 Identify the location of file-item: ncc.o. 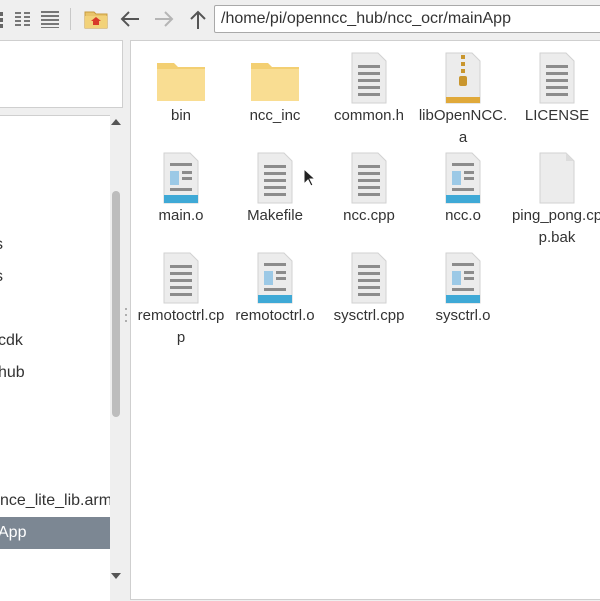
(463, 188).